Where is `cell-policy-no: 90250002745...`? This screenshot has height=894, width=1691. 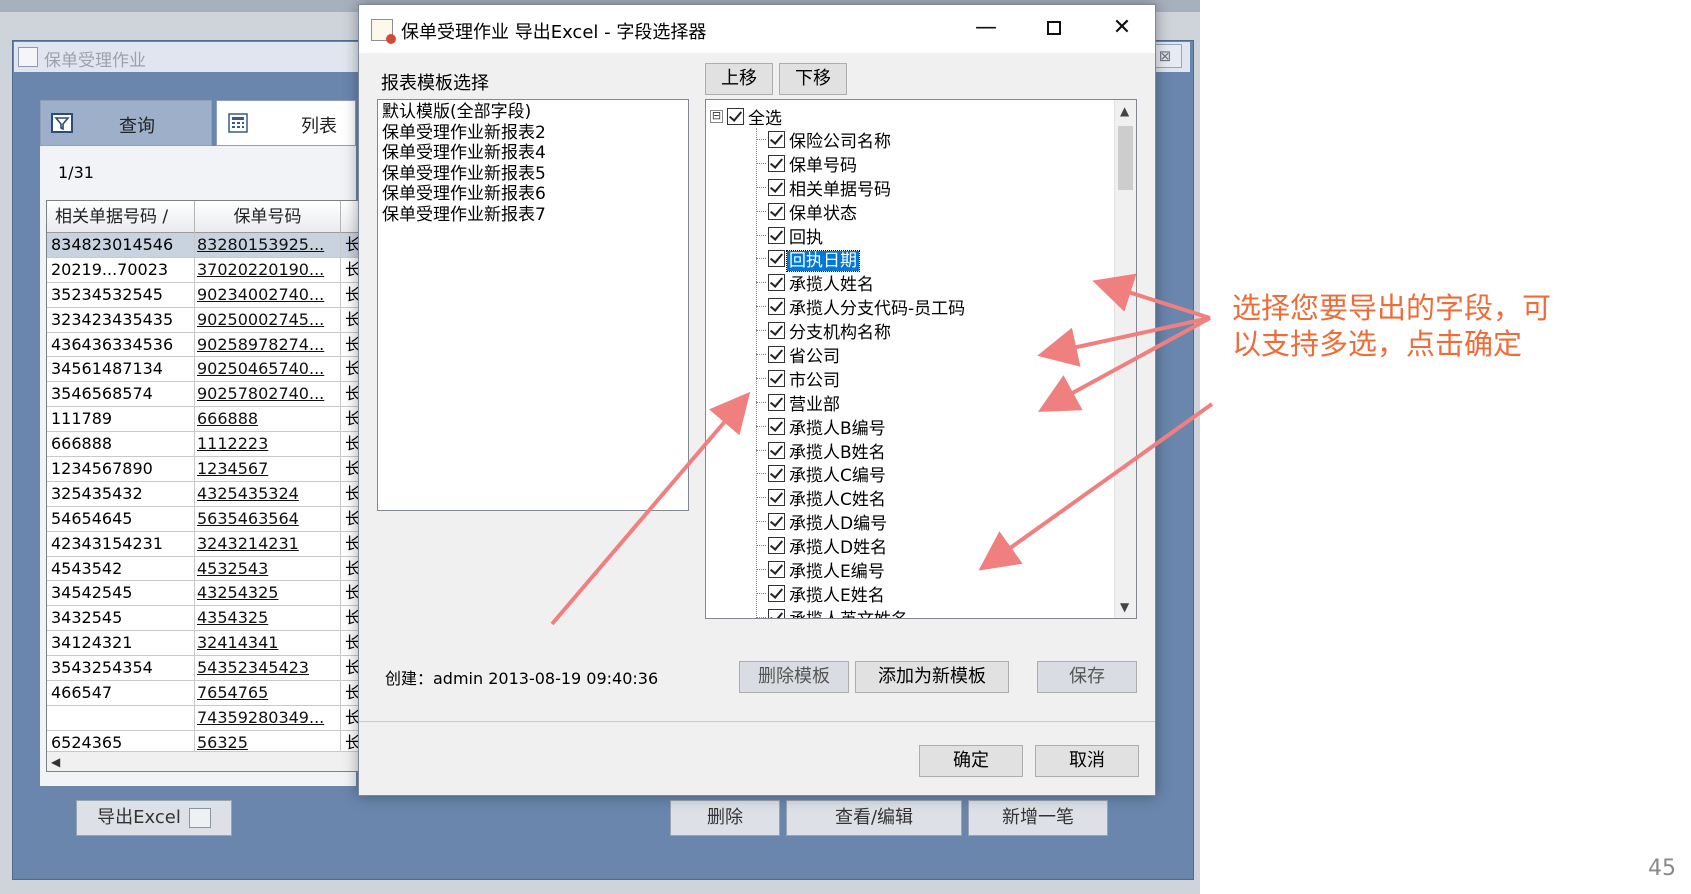 cell-policy-no: 90250002745... is located at coordinates (268, 320).